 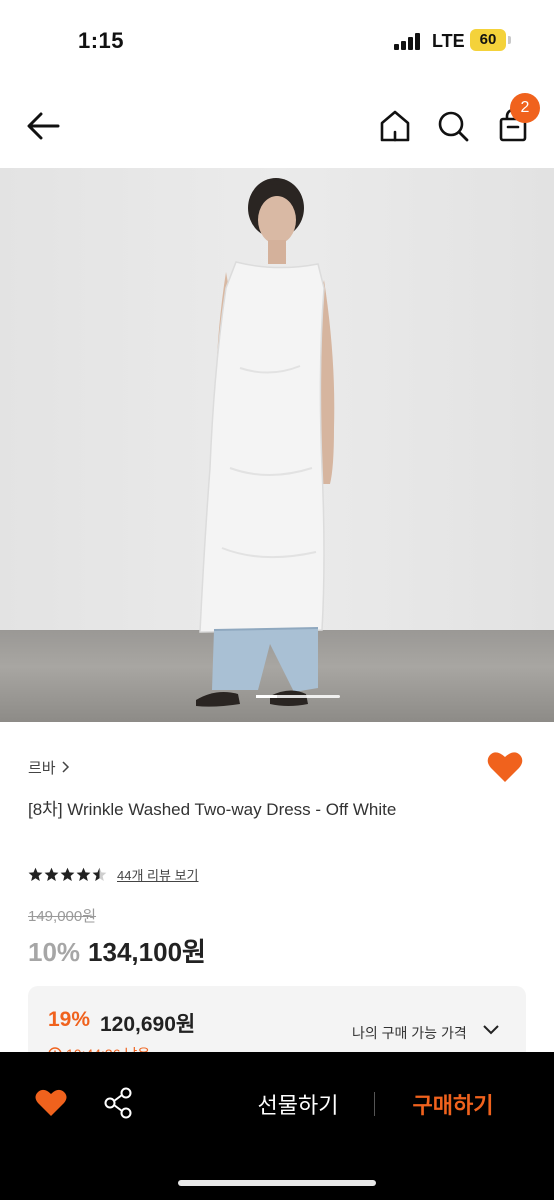 What do you see at coordinates (509, 40) in the screenshot?
I see `battery-cap` at bounding box center [509, 40].